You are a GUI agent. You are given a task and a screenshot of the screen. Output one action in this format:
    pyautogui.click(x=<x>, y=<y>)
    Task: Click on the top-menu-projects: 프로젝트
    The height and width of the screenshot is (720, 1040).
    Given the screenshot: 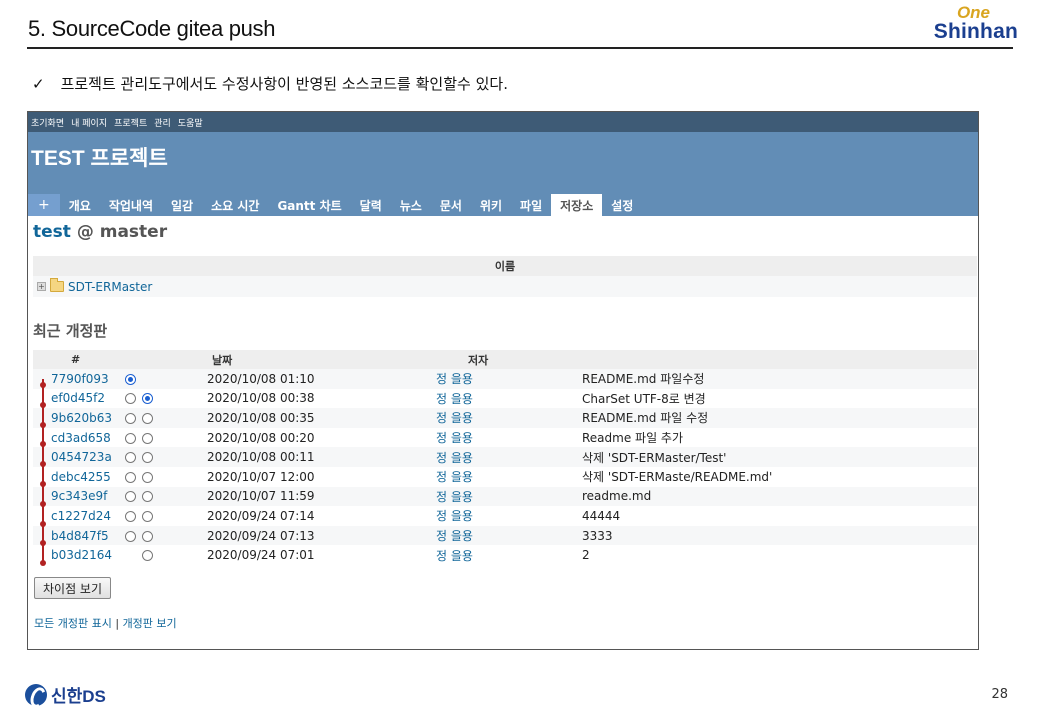 What is the action you would take?
    pyautogui.click(x=130, y=122)
    